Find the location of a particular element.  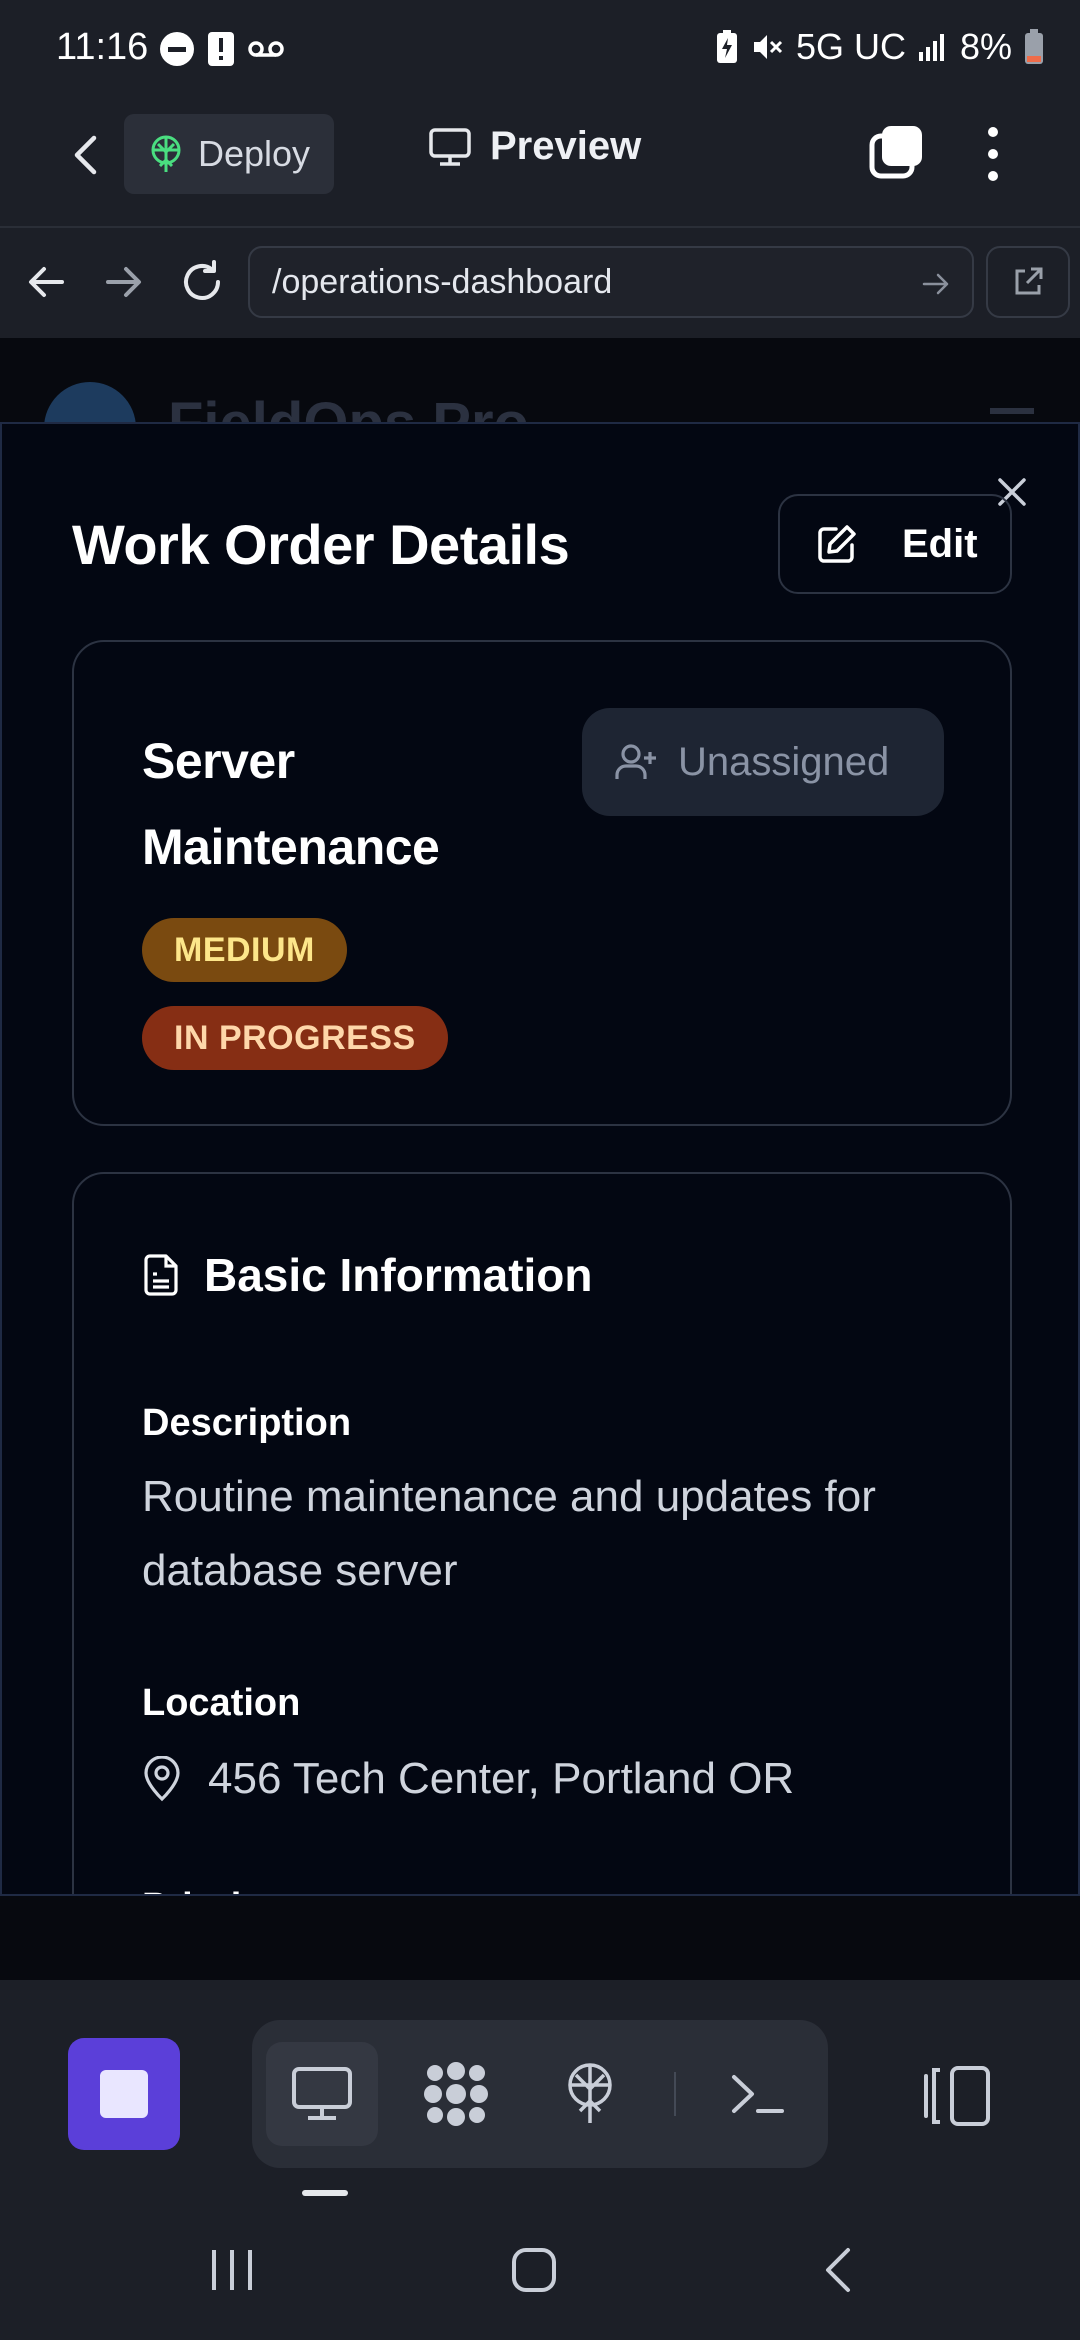

tabs-icon is located at coordinates (896, 152).